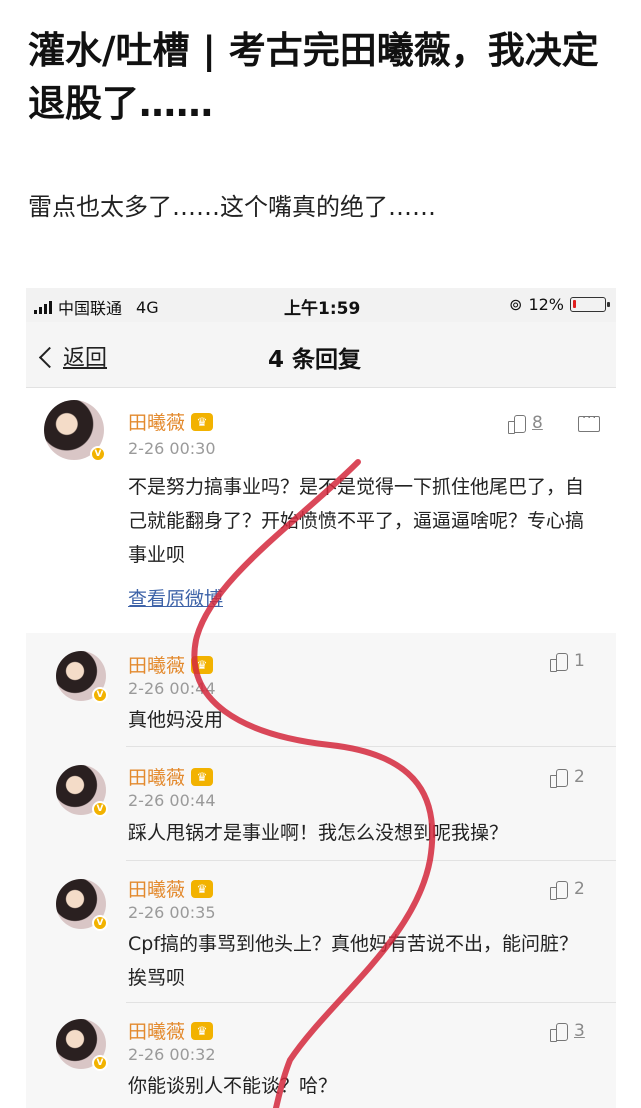  I want to click on reply-item: V 田曦薇 ♛ 2-26 00:44 1 真他妈没用, so click(321, 690).